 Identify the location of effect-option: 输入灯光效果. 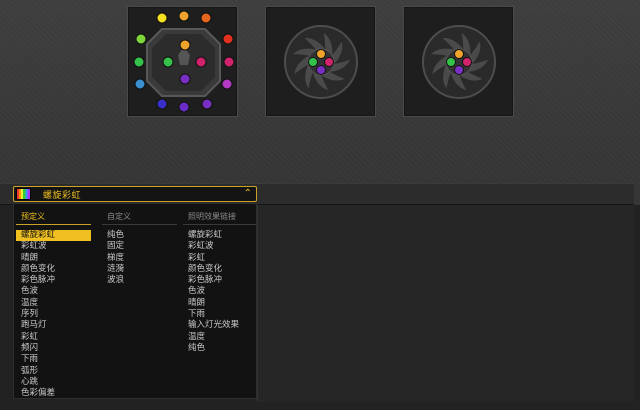
(219, 325).